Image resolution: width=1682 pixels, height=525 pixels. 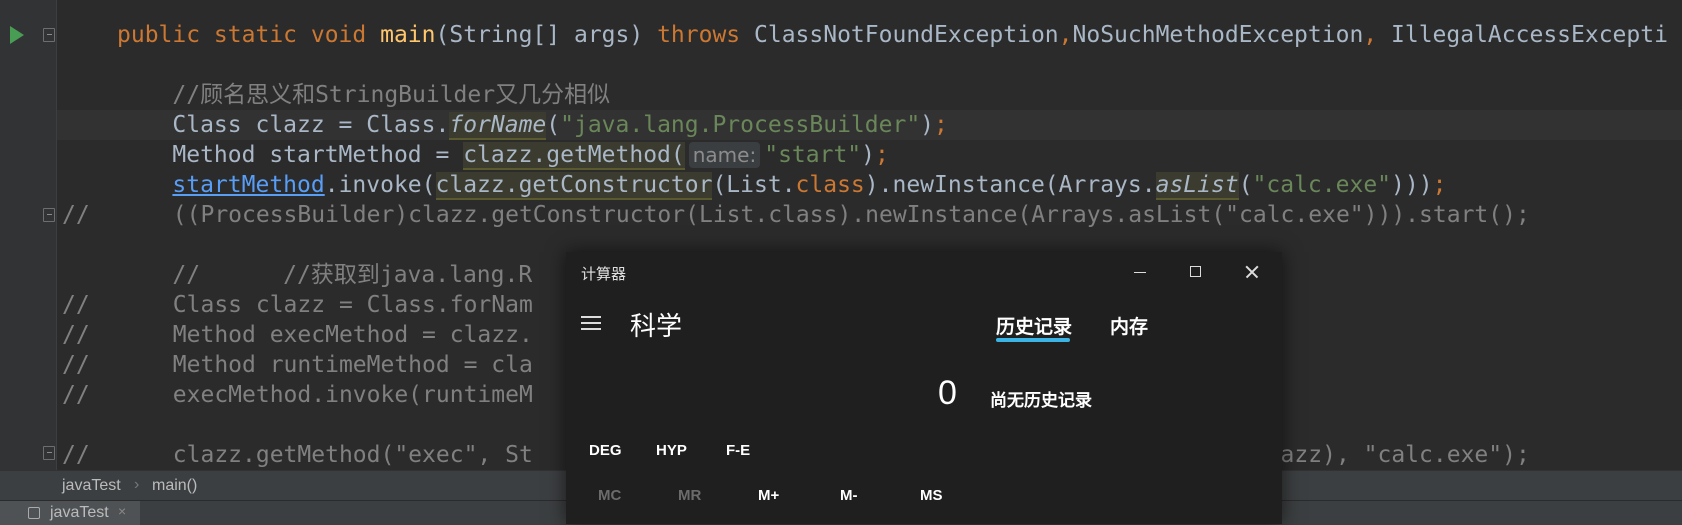 I want to click on parameter-hint: name:, so click(x=724, y=155).